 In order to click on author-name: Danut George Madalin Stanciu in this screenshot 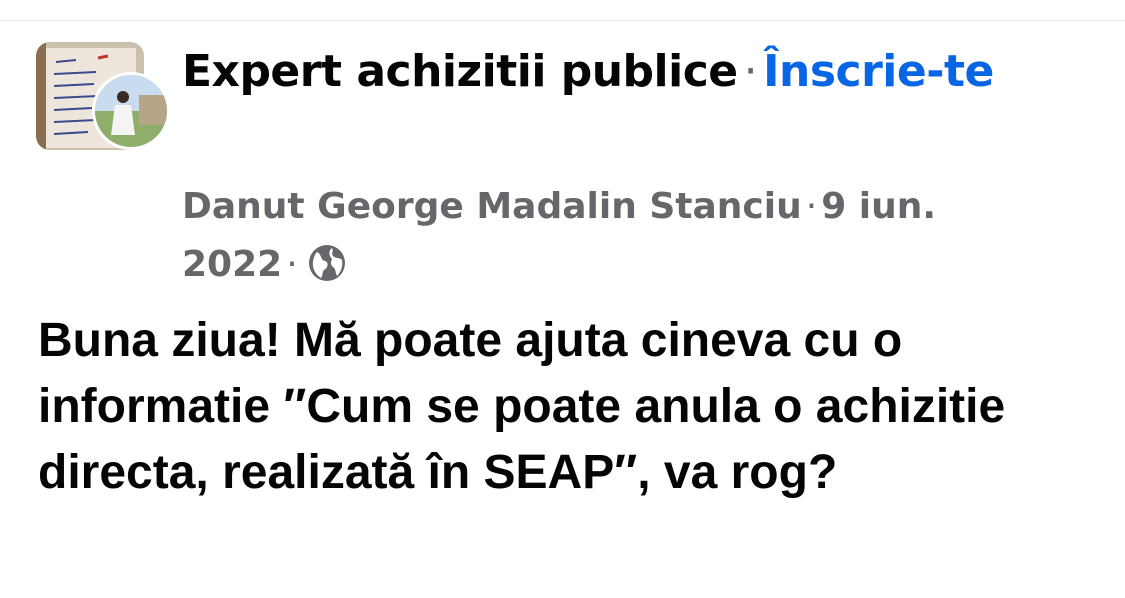, I will do `click(492, 206)`.